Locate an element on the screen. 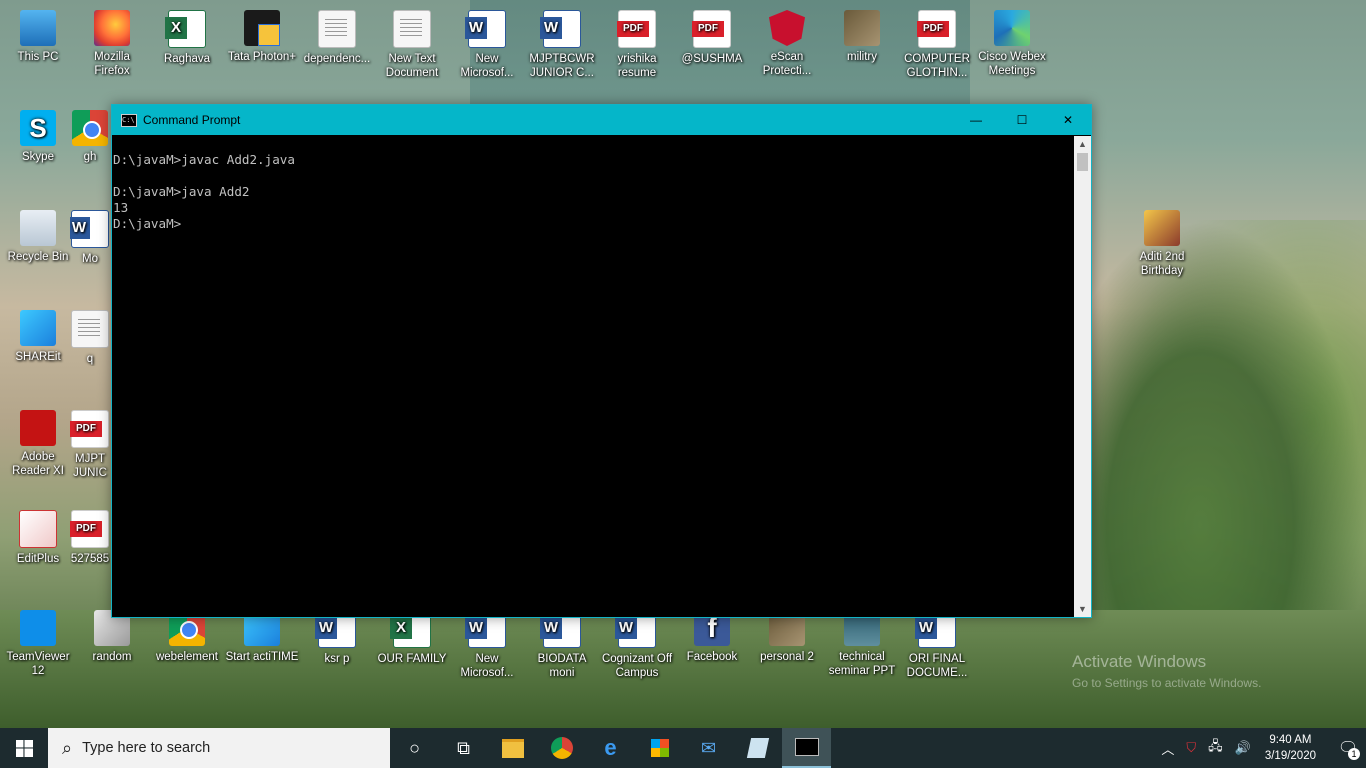 The image size is (1366, 768). console-prompt-line: D:\javaM> is located at coordinates (147, 223).